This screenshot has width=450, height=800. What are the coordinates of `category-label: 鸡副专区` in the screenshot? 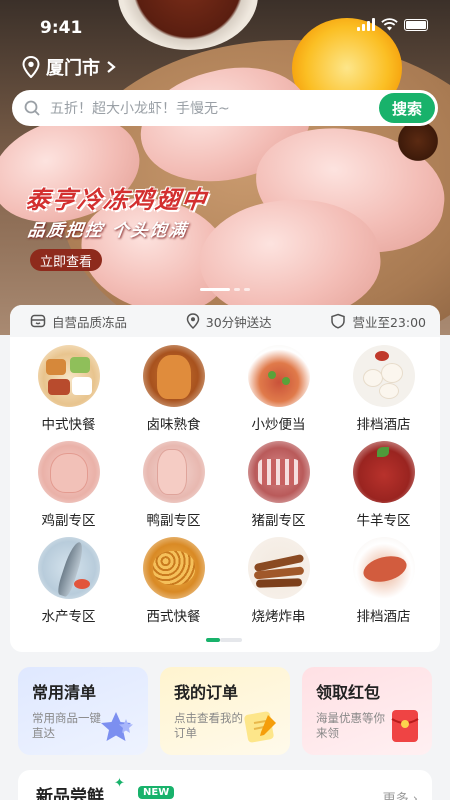 It's located at (68, 521).